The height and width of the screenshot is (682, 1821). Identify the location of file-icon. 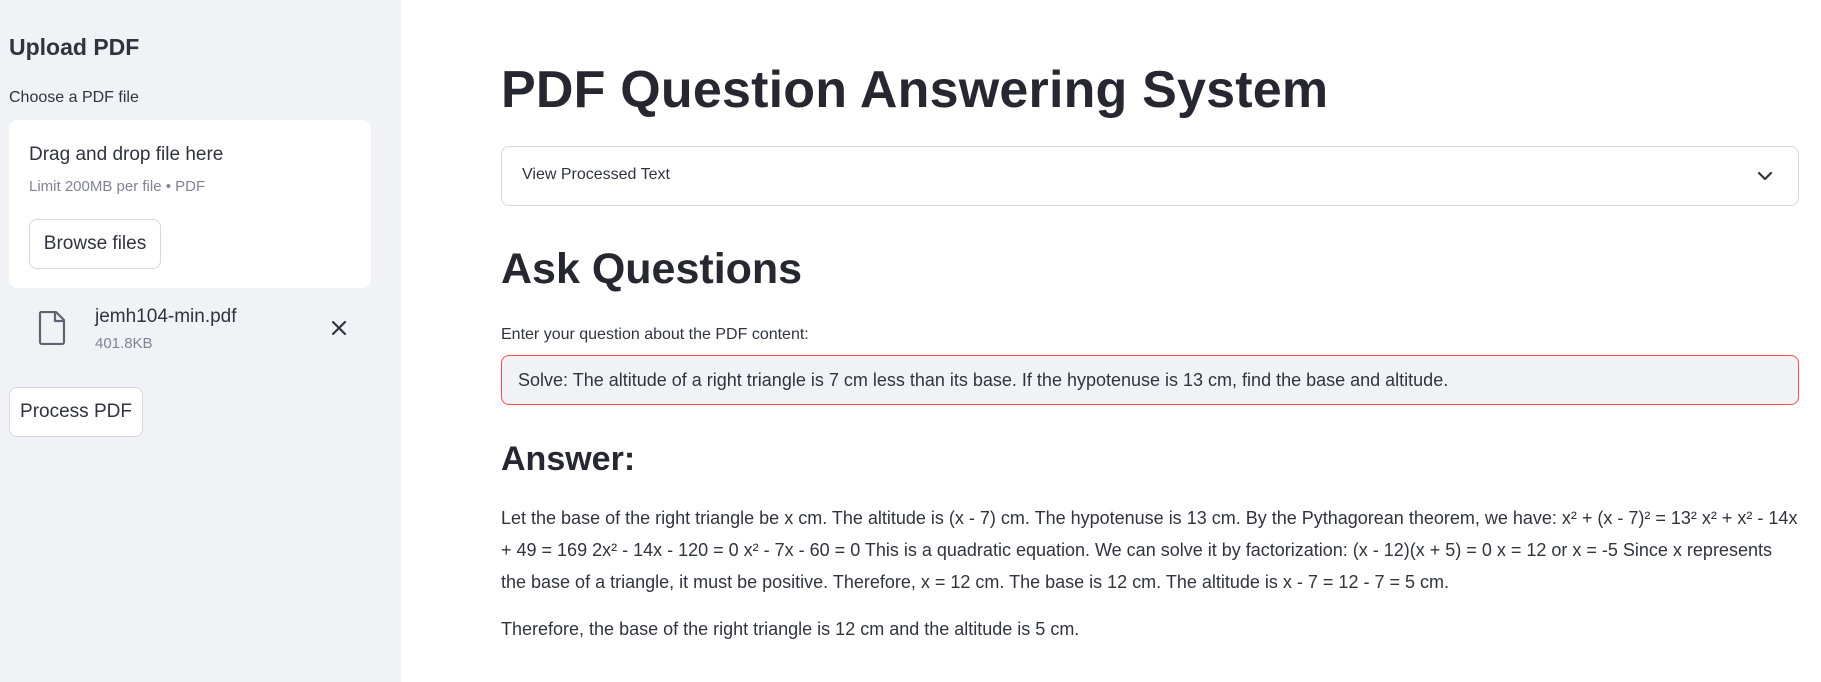
(52, 328).